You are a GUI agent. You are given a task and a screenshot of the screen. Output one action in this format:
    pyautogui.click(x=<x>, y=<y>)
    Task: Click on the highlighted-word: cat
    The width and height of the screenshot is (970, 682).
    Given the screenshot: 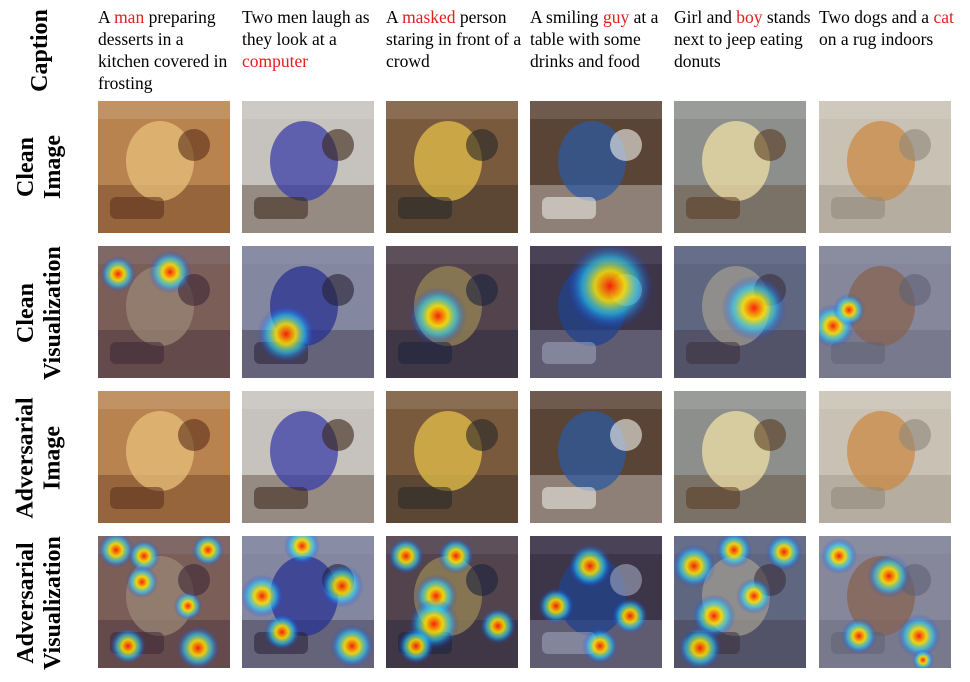 What is the action you would take?
    pyautogui.click(x=943, y=17)
    